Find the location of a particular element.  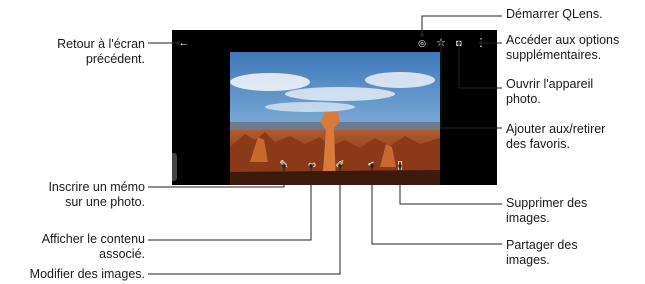

more-options-icon: ⋮ is located at coordinates (481, 43).